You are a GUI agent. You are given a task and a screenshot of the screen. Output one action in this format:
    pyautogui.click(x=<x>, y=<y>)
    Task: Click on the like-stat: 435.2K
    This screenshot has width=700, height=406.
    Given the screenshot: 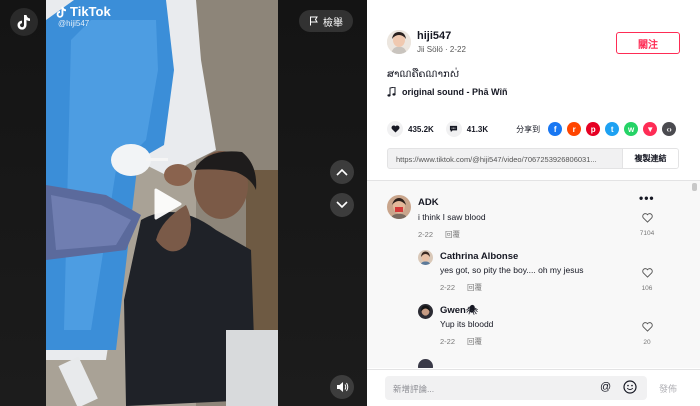 What is the action you would take?
    pyautogui.click(x=410, y=129)
    